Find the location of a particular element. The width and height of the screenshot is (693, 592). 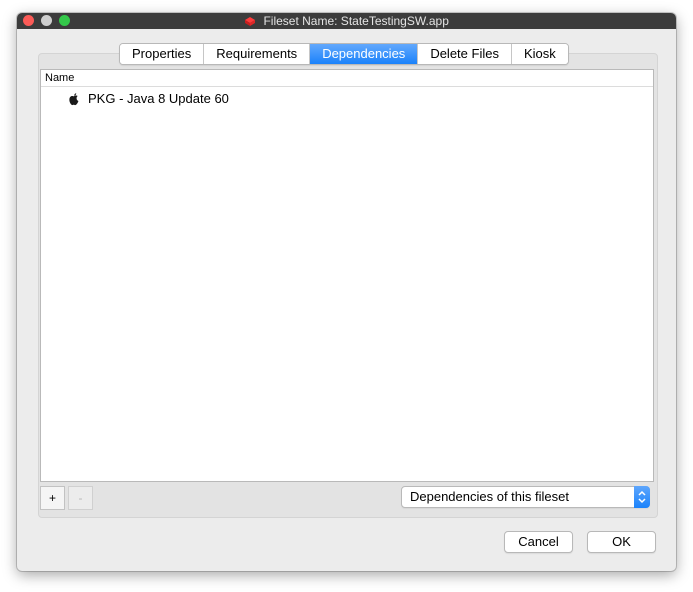

dependency-filter-select: Dependencies of this fileset is located at coordinates (525, 497).